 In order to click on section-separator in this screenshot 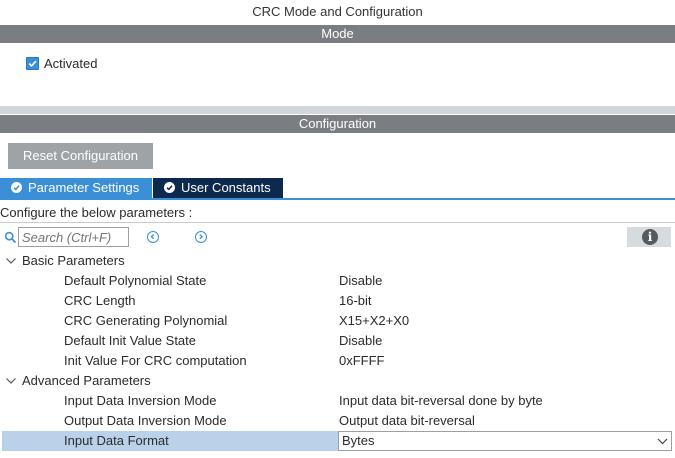, I will do `click(337, 110)`.